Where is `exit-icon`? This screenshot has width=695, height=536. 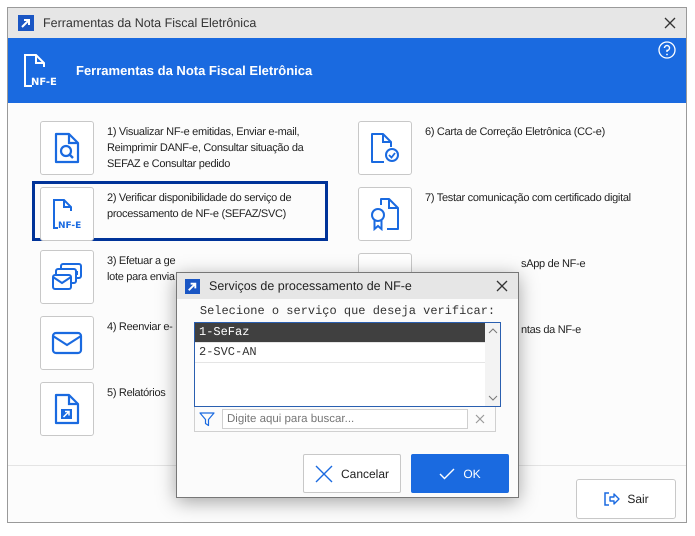
exit-icon is located at coordinates (612, 499).